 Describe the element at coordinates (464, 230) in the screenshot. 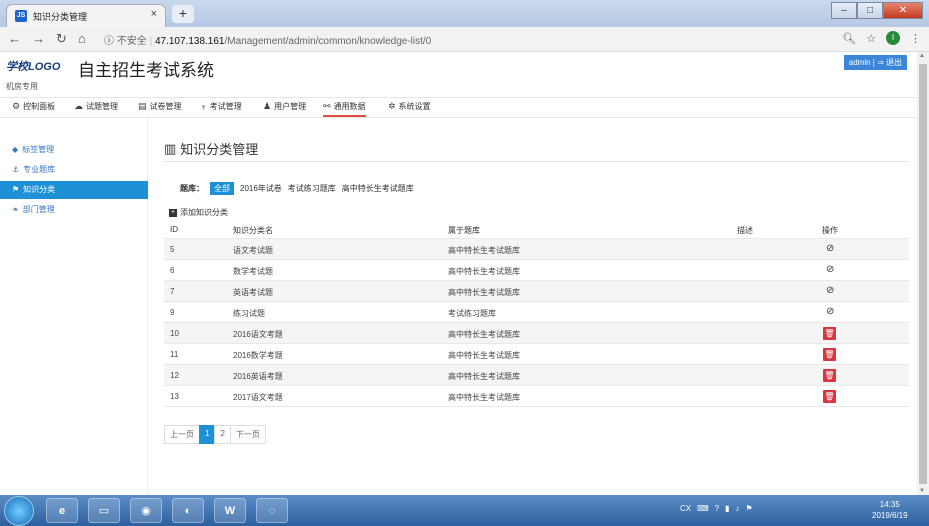

I see `col-library: 属于题库` at that location.